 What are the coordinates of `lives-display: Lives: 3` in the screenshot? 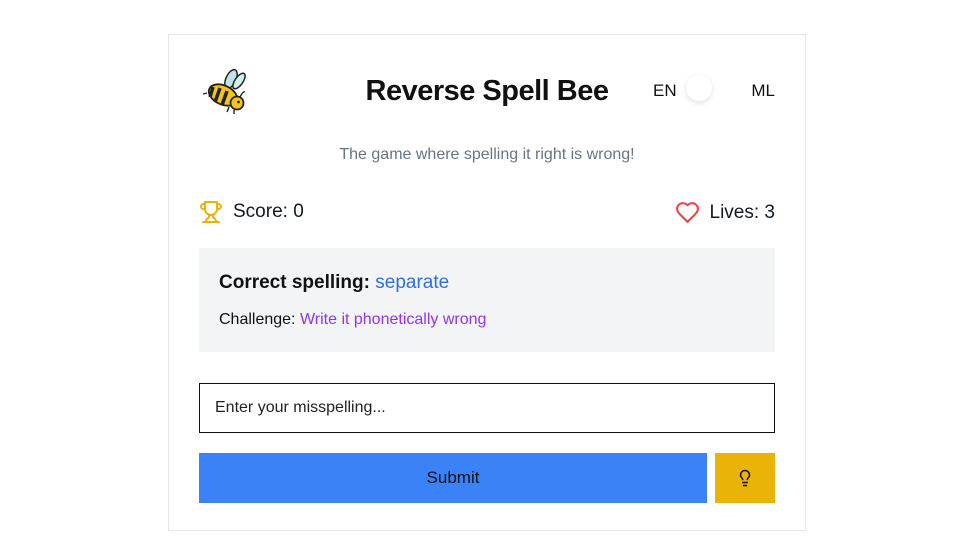 It's located at (725, 212).